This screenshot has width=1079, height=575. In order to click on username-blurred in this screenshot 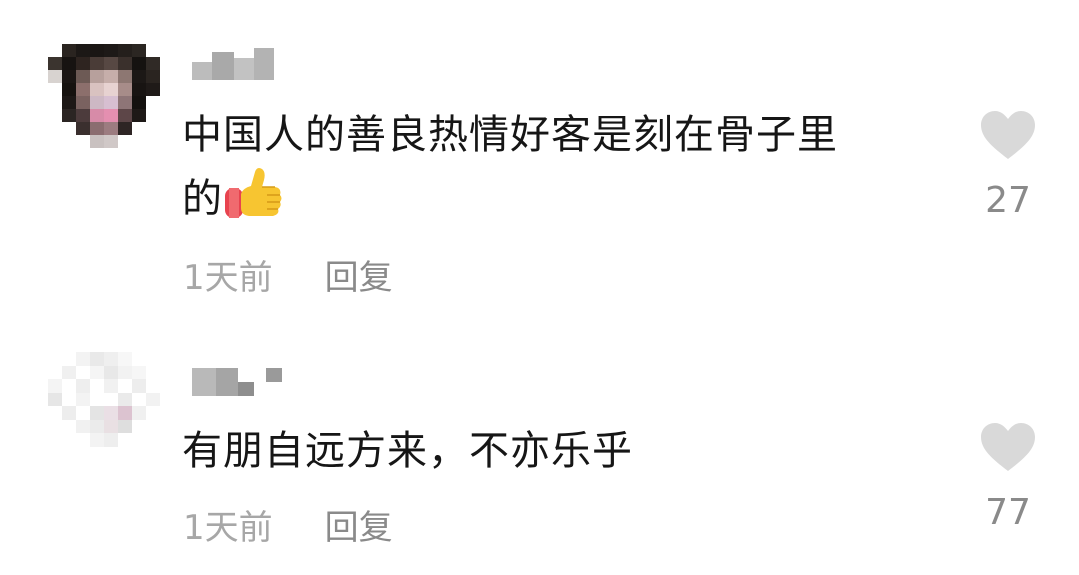, I will do `click(237, 382)`.